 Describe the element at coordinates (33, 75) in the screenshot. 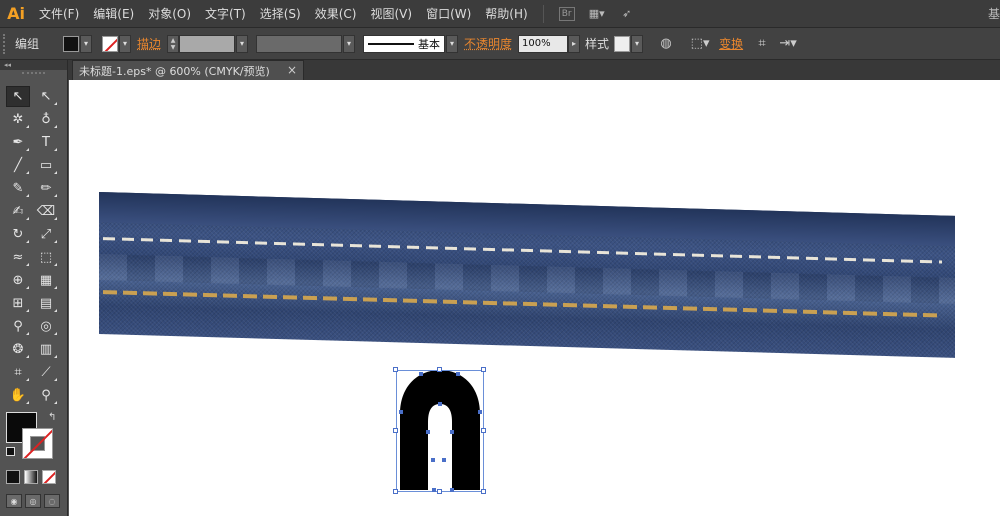

I see `tools-panel-grip` at that location.